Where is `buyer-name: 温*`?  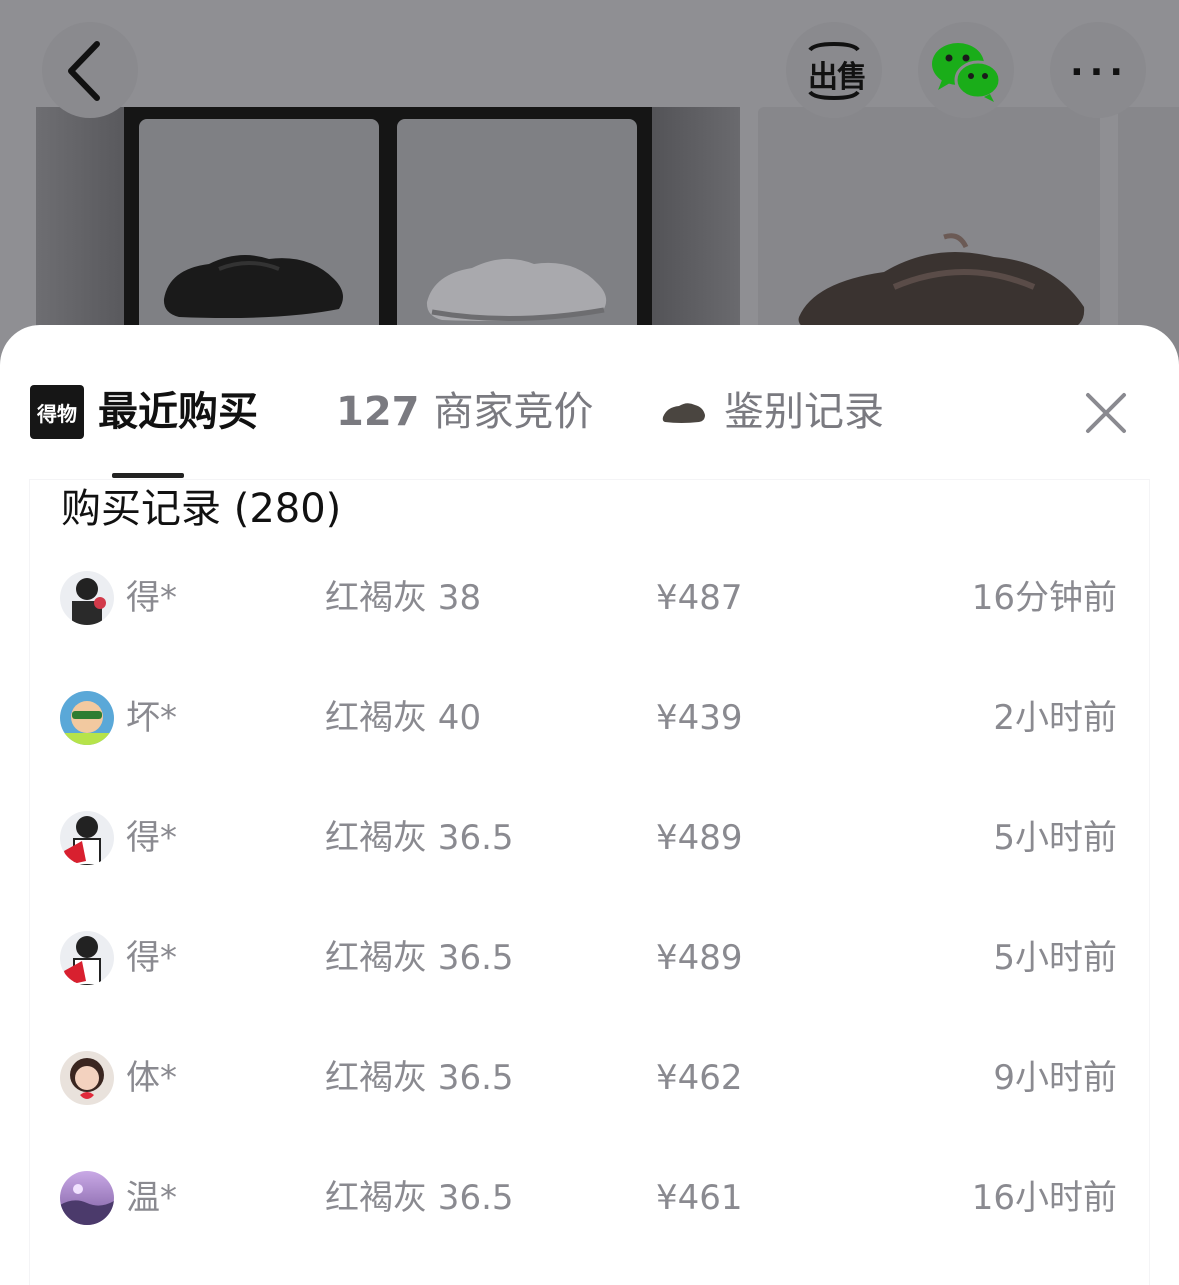 buyer-name: 温* is located at coordinates (151, 1198).